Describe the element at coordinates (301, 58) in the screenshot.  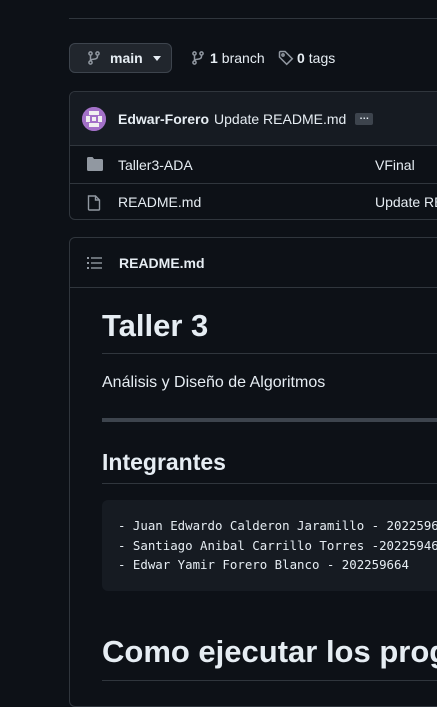
I see `tags-count: 0` at that location.